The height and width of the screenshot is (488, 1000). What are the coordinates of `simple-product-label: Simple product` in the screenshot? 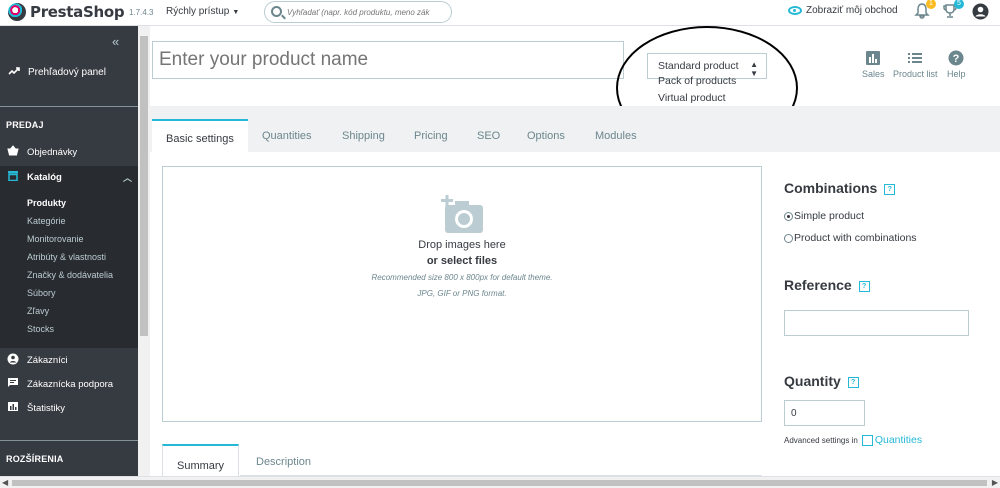 It's located at (829, 216).